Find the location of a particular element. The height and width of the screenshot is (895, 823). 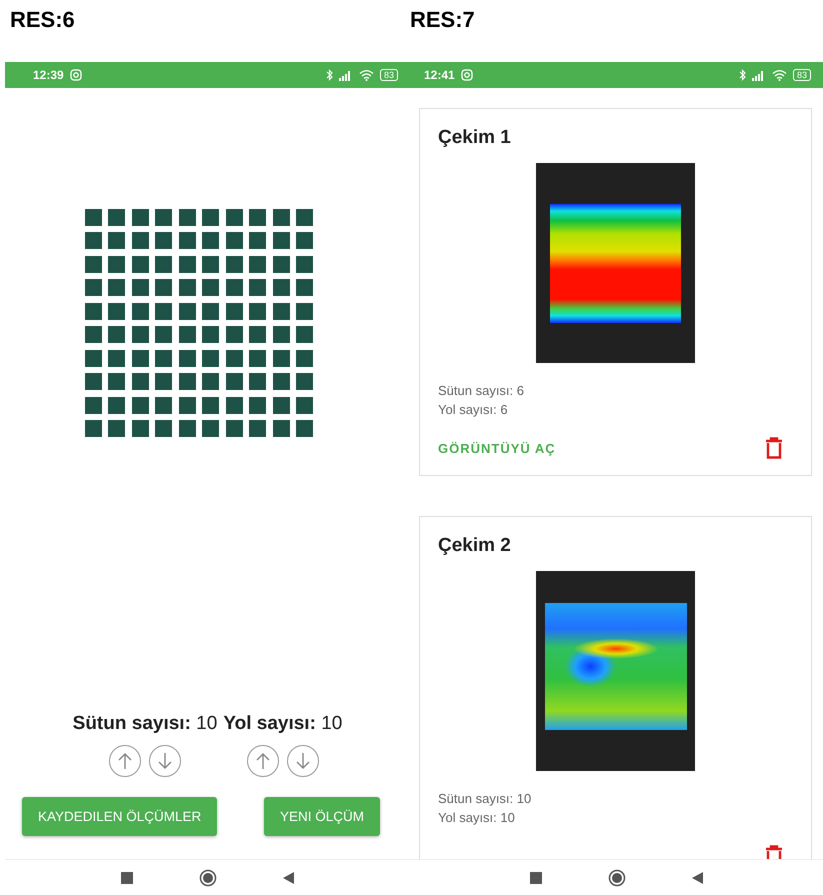

figure-label: RES:7 is located at coordinates (442, 20).